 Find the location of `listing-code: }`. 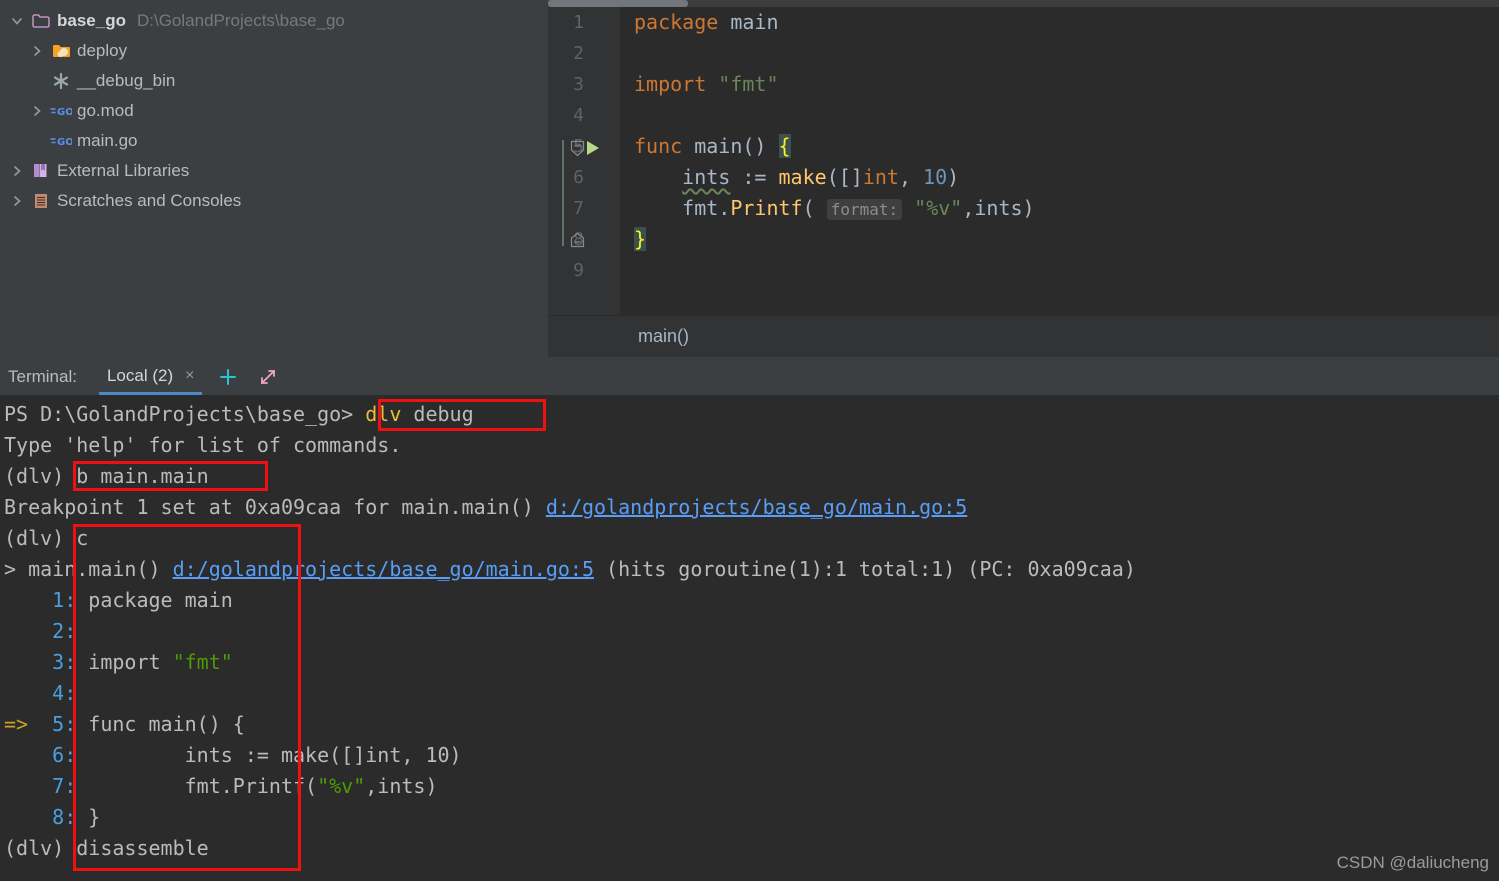

listing-code: } is located at coordinates (88, 817).